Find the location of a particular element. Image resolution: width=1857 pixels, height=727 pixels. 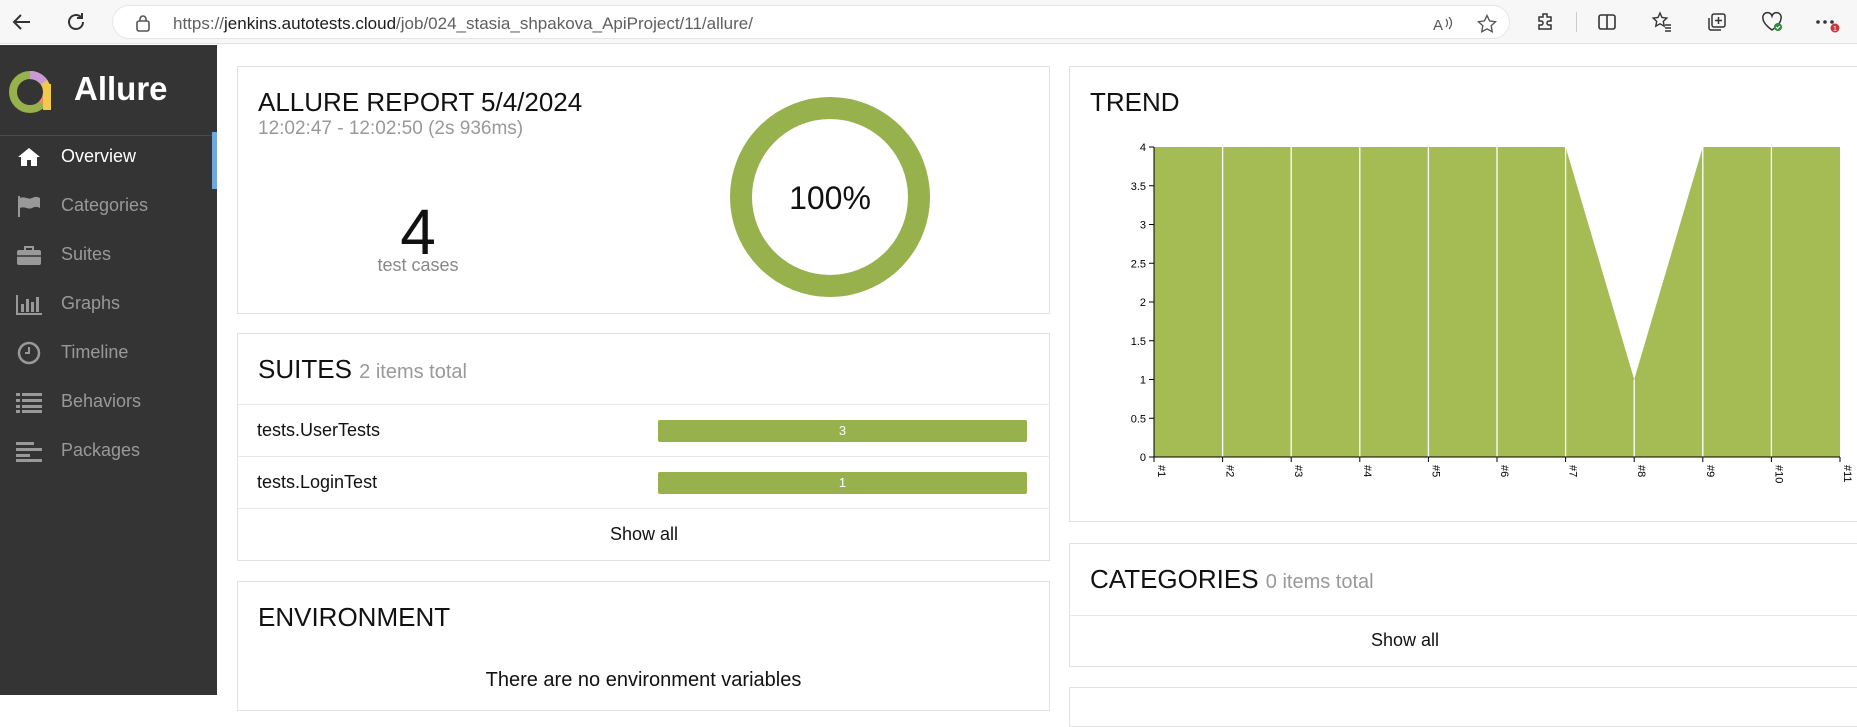

categories-title: CATEGORIES 0 items total is located at coordinates (1232, 579).